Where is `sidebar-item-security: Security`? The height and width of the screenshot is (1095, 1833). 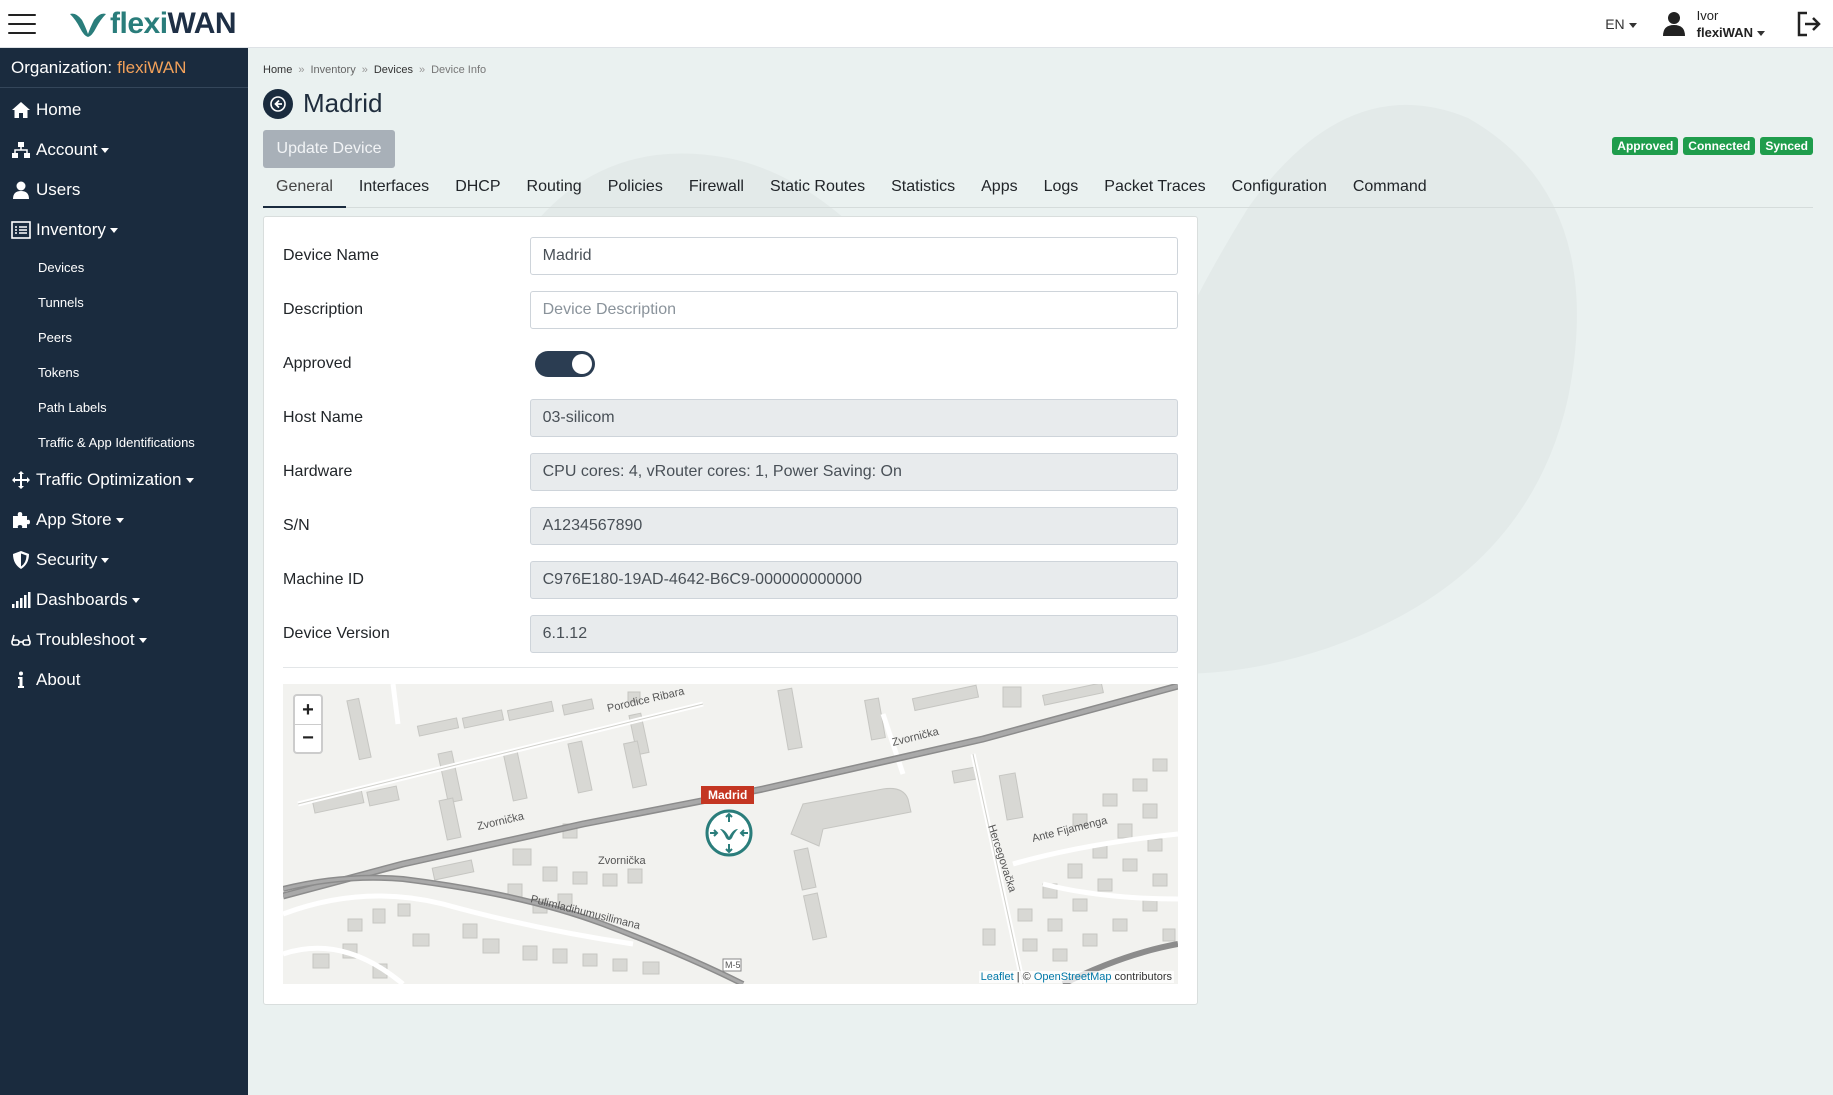 sidebar-item-security: Security is located at coordinates (124, 560).